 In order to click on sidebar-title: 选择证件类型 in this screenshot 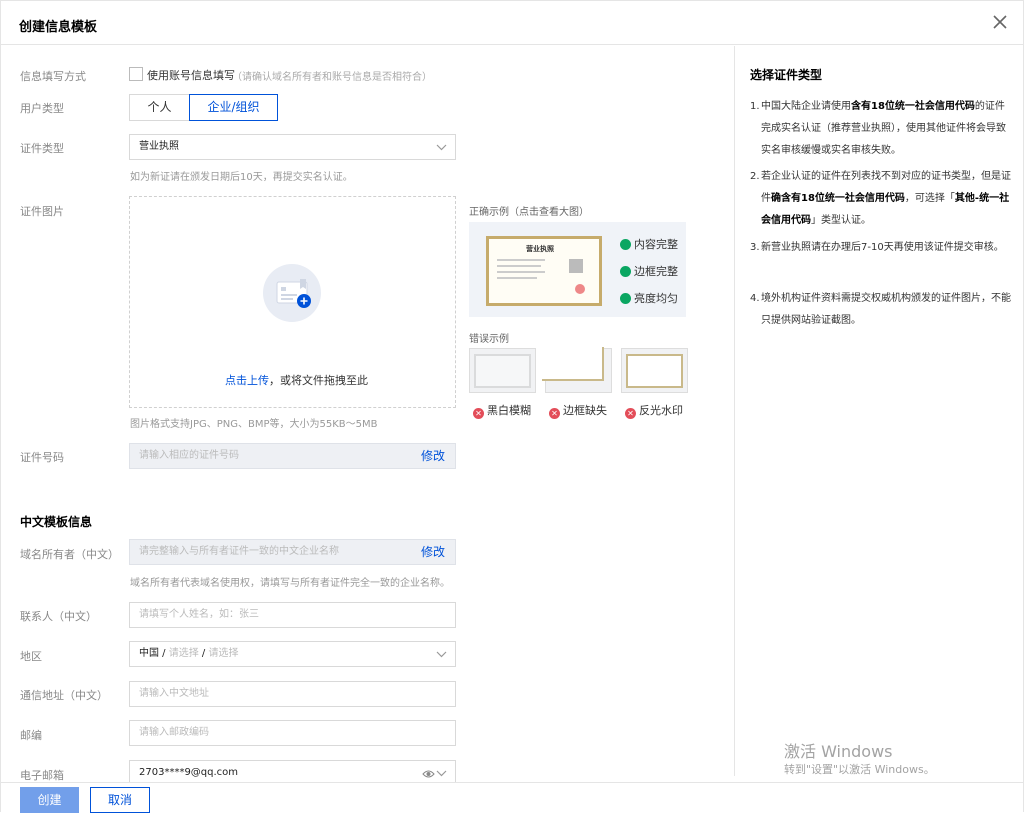, I will do `click(786, 75)`.